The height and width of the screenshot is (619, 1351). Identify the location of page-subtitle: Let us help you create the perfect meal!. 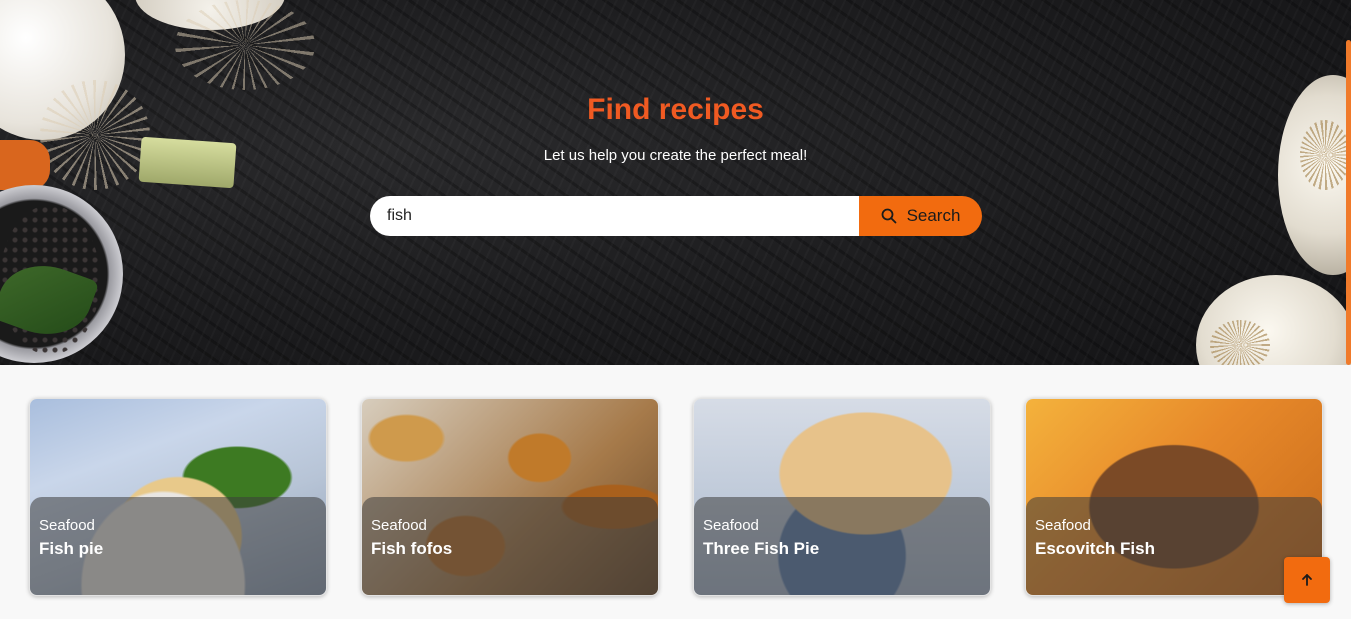
(675, 155).